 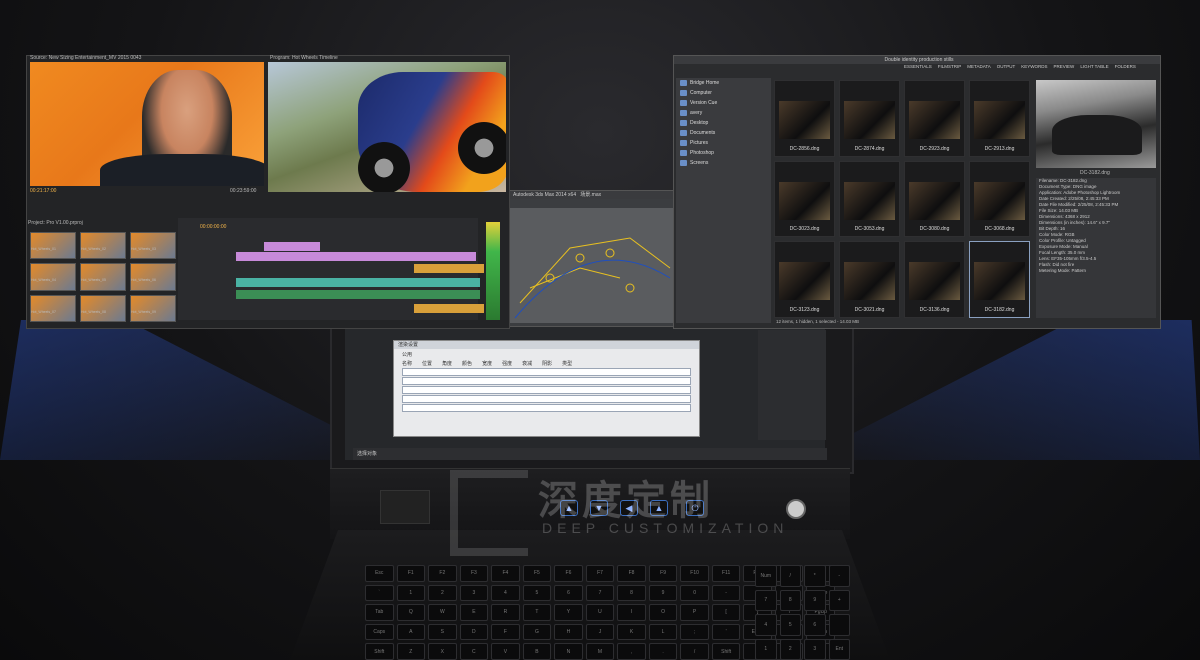 What do you see at coordinates (766, 576) in the screenshot?
I see `numpad-key: Num` at bounding box center [766, 576].